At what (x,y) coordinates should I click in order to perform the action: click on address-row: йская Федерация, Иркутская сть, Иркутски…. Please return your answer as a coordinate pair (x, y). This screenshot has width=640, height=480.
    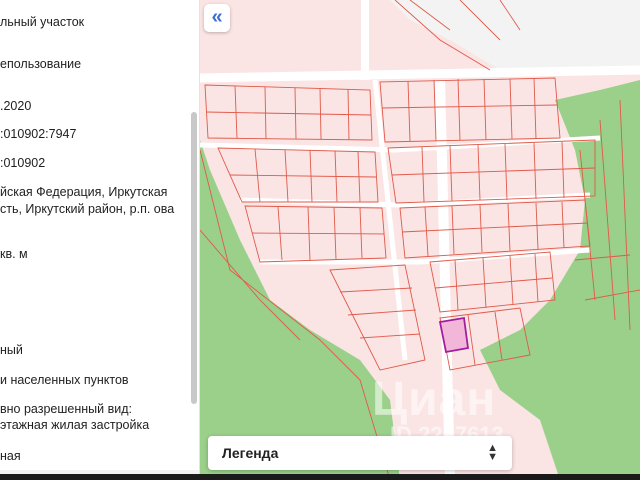
    Looking at the image, I should click on (87, 200).